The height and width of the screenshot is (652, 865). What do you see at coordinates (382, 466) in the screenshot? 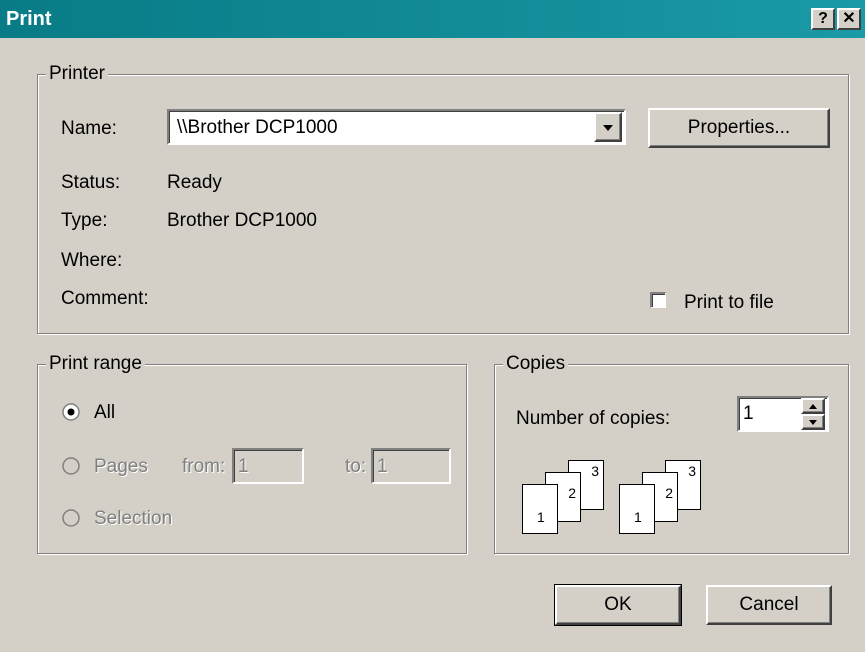
I see `to-page-value: 1` at bounding box center [382, 466].